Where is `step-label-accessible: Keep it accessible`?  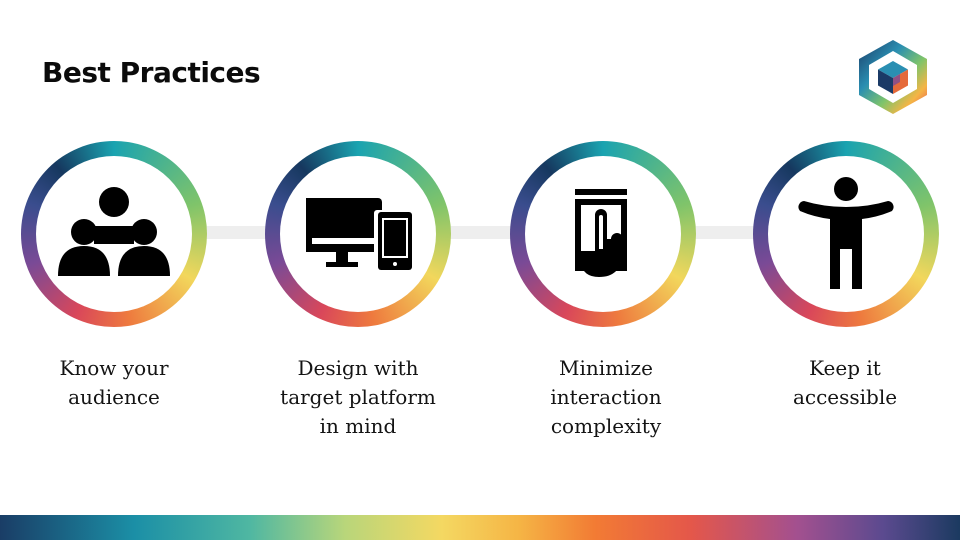 step-label-accessible: Keep it accessible is located at coordinates (845, 382).